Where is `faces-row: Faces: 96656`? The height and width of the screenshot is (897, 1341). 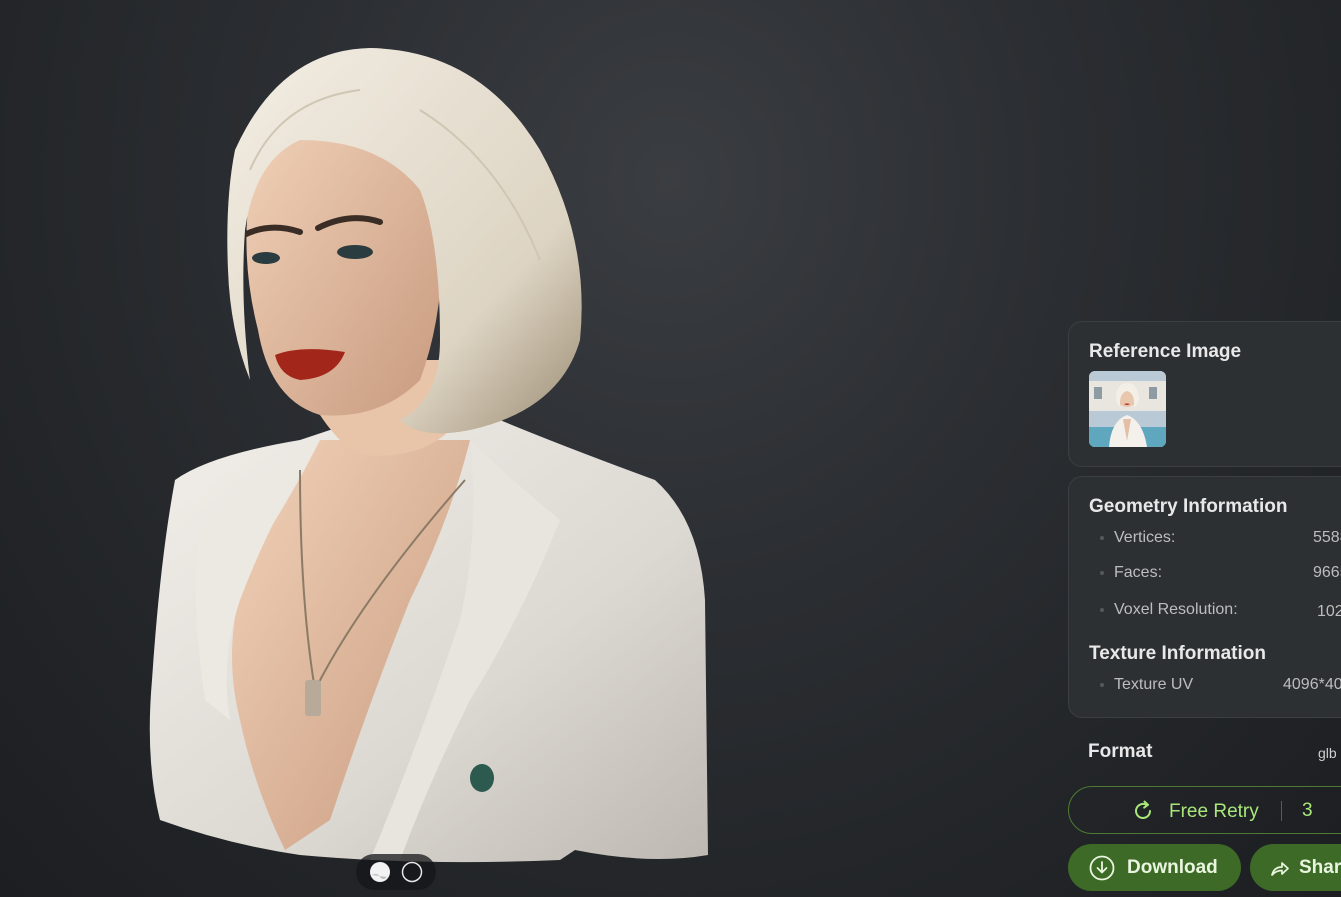 faces-row: Faces: 96656 is located at coordinates (1215, 573).